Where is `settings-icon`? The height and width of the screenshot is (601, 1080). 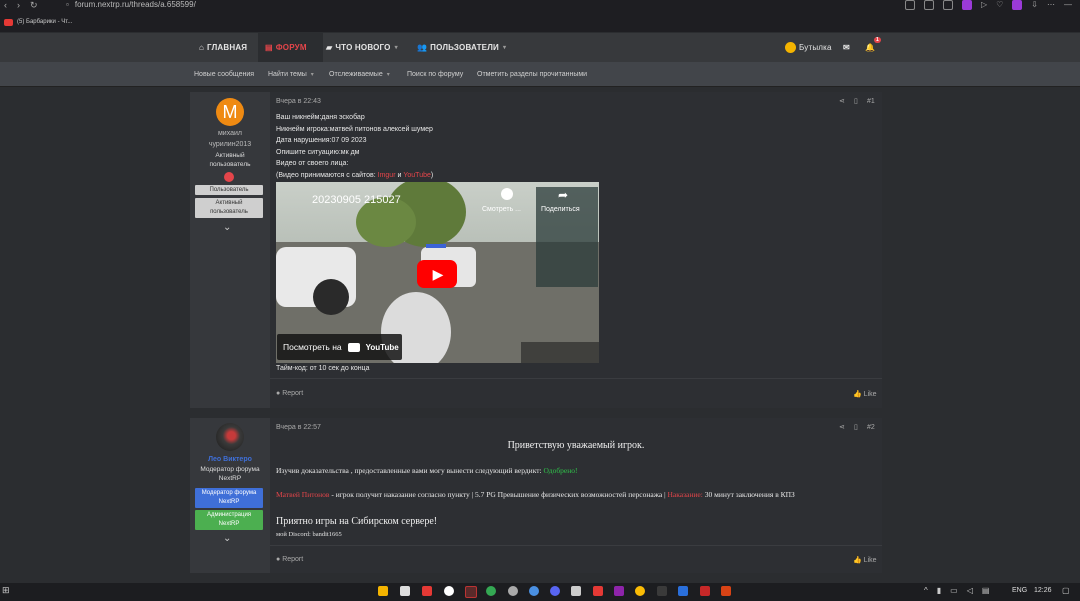 settings-icon is located at coordinates (513, 591).